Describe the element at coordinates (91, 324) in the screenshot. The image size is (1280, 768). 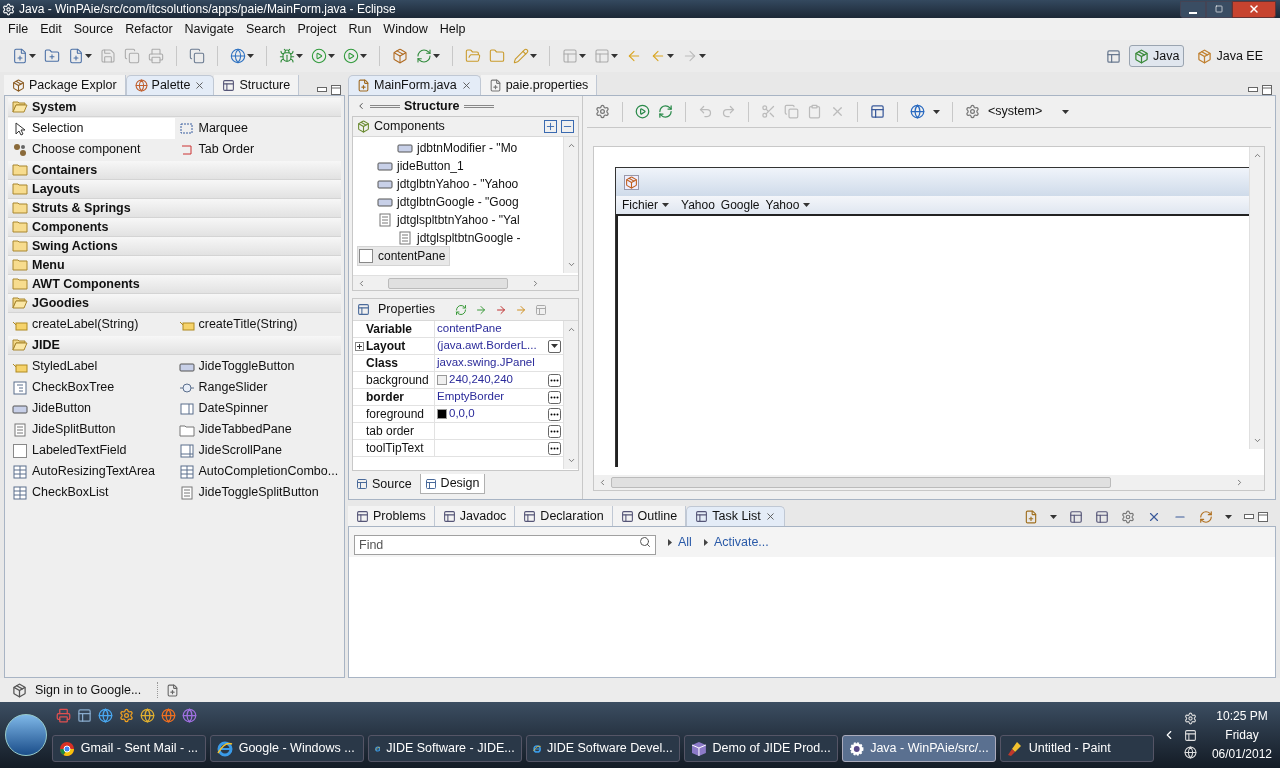
I see `palette-item: createLabel(String)` at that location.